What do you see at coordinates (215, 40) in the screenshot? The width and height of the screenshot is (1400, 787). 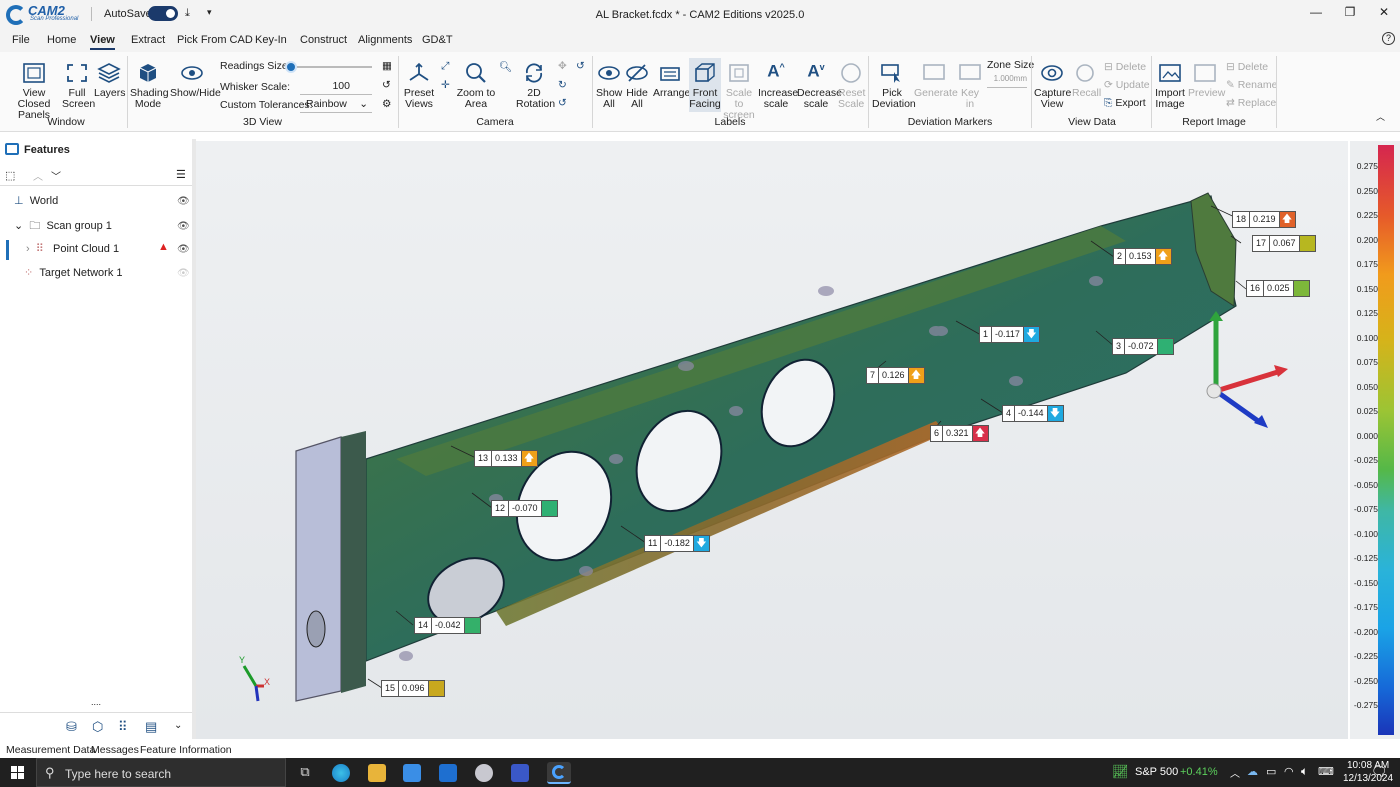 I see `menu-pick-from-cad: Pick From CAD` at bounding box center [215, 40].